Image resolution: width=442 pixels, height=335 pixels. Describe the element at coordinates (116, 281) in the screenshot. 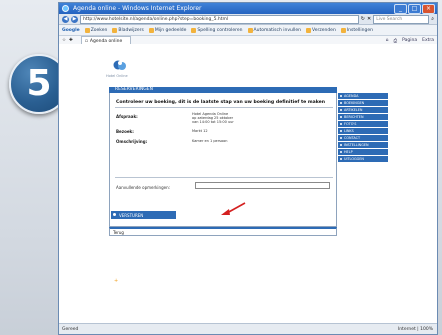

I see `footer-mark: +` at that location.